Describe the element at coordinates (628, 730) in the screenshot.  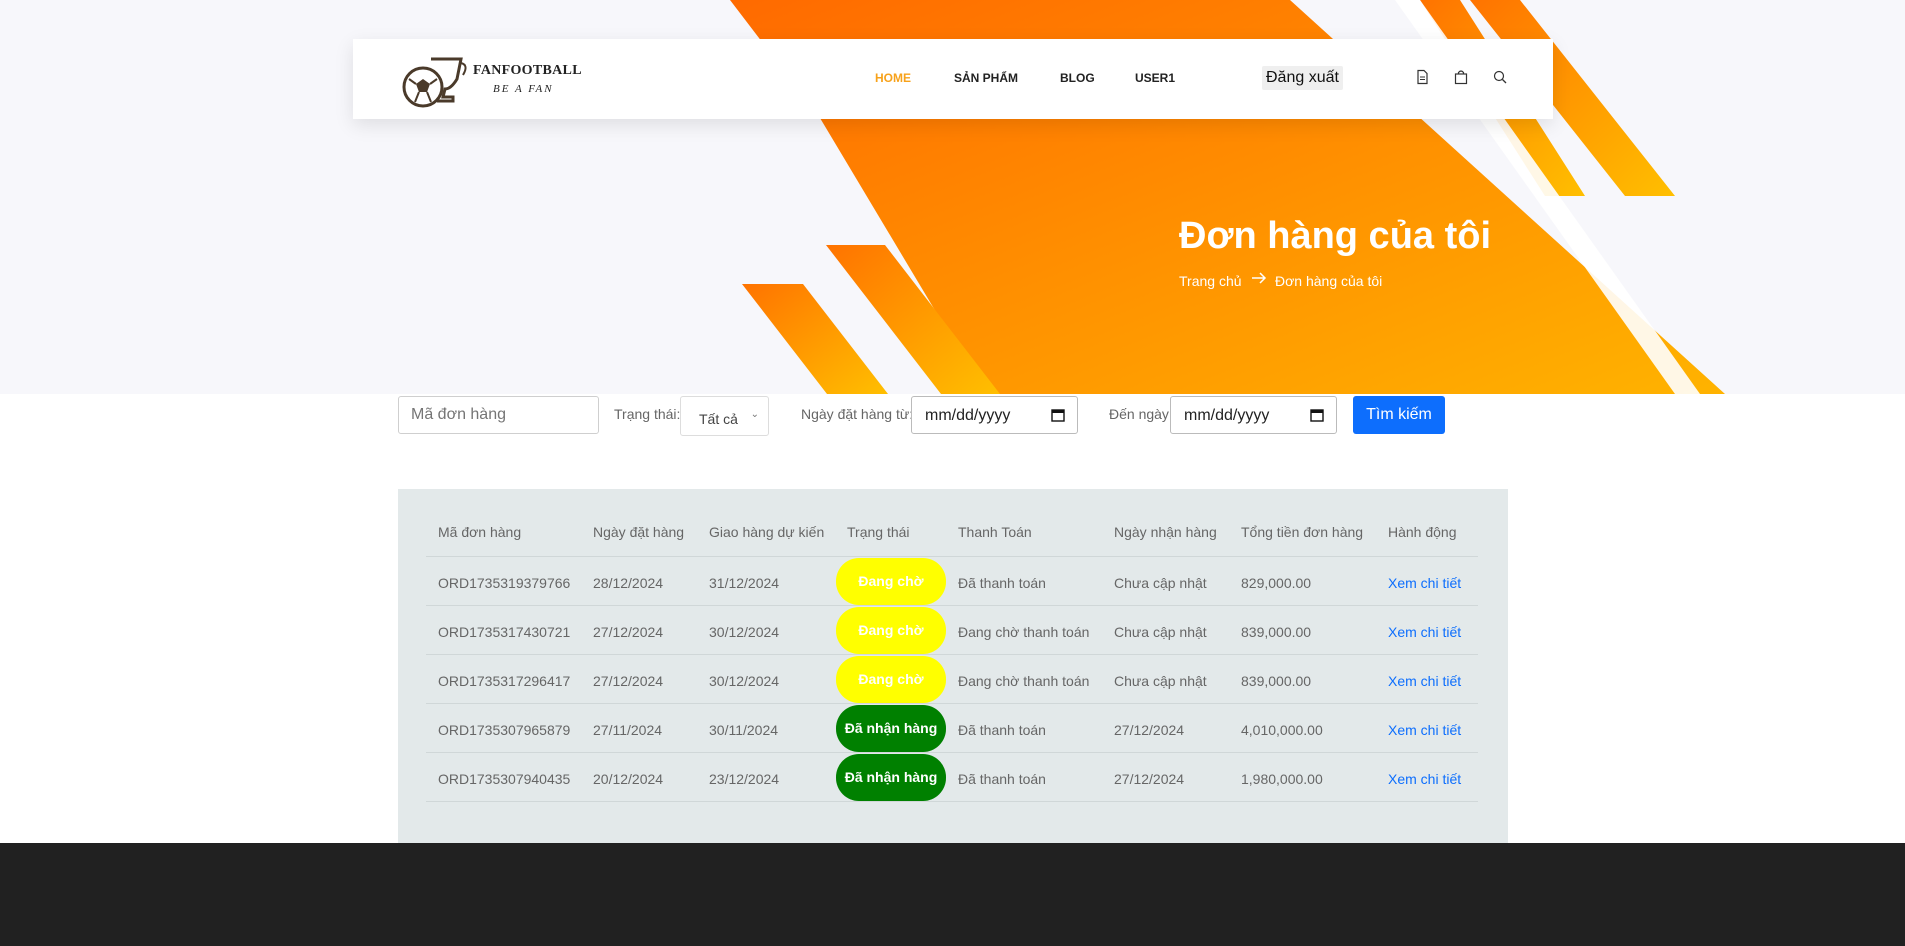
I see `order-date: 27/11/2024` at that location.